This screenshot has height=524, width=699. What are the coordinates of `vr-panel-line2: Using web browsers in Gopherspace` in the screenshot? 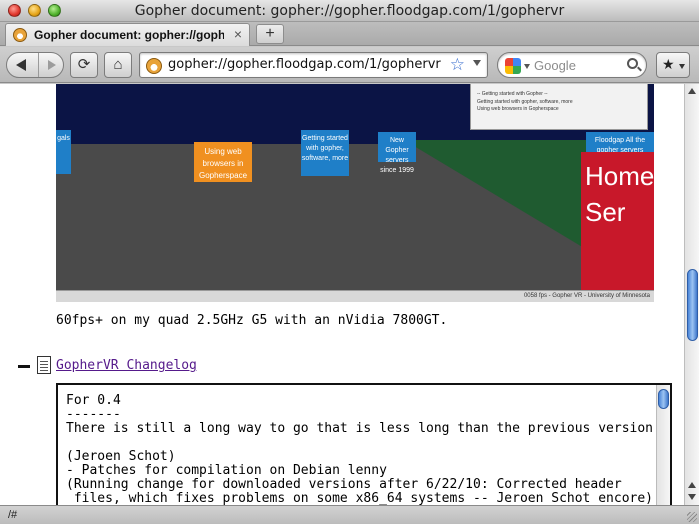 It's located at (518, 109).